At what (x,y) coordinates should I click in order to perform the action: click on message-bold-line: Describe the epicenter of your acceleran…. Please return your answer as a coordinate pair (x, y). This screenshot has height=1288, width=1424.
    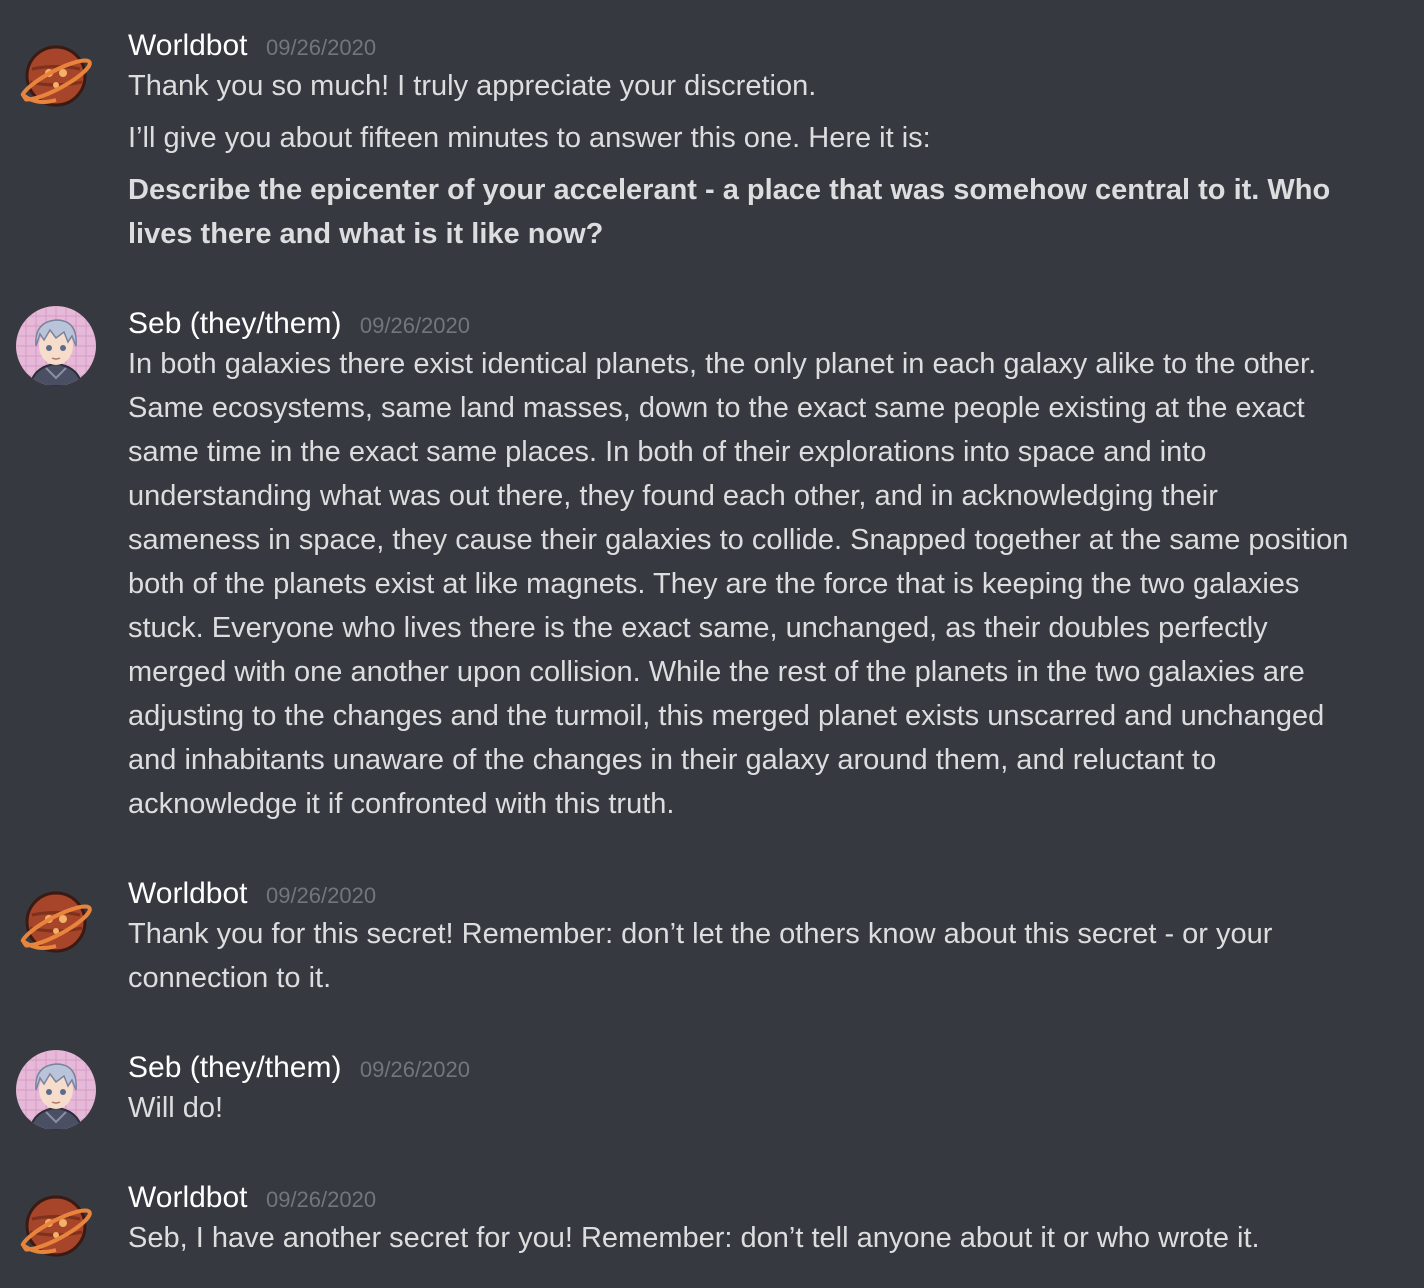
    Looking at the image, I should click on (729, 190).